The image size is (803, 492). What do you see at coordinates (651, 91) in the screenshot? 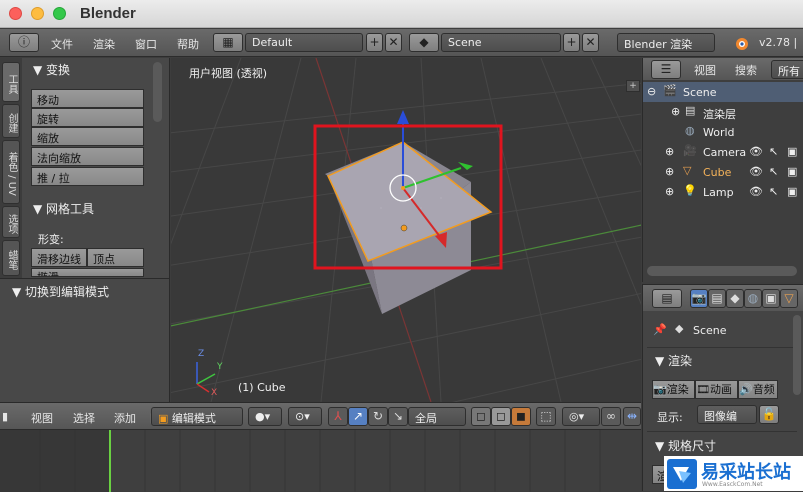
I see `collapse-icon: ⊖` at bounding box center [651, 91].